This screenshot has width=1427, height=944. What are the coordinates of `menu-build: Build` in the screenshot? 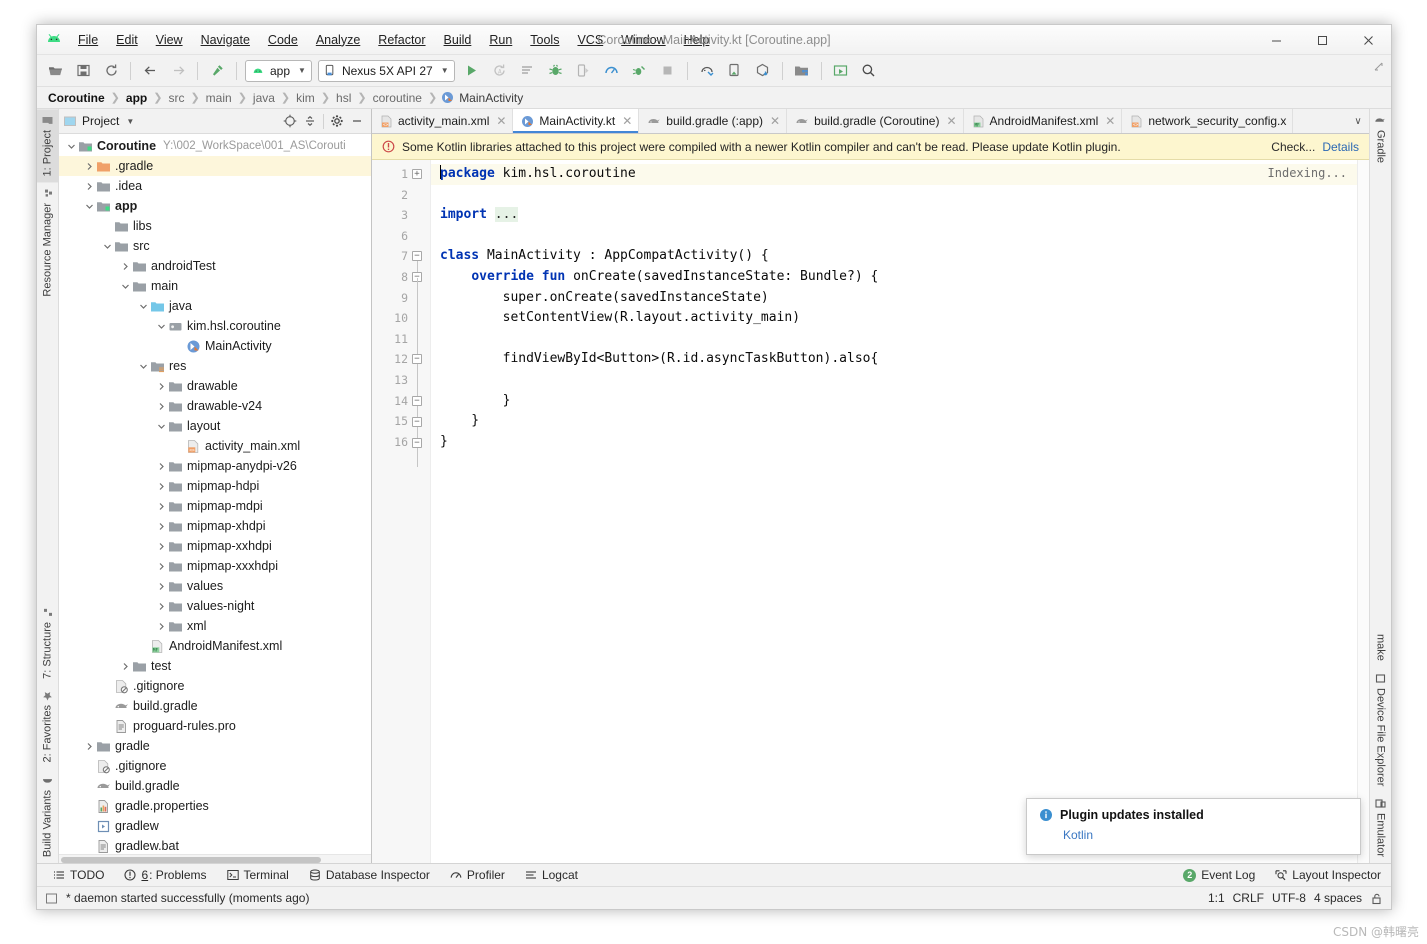 It's located at (458, 40).